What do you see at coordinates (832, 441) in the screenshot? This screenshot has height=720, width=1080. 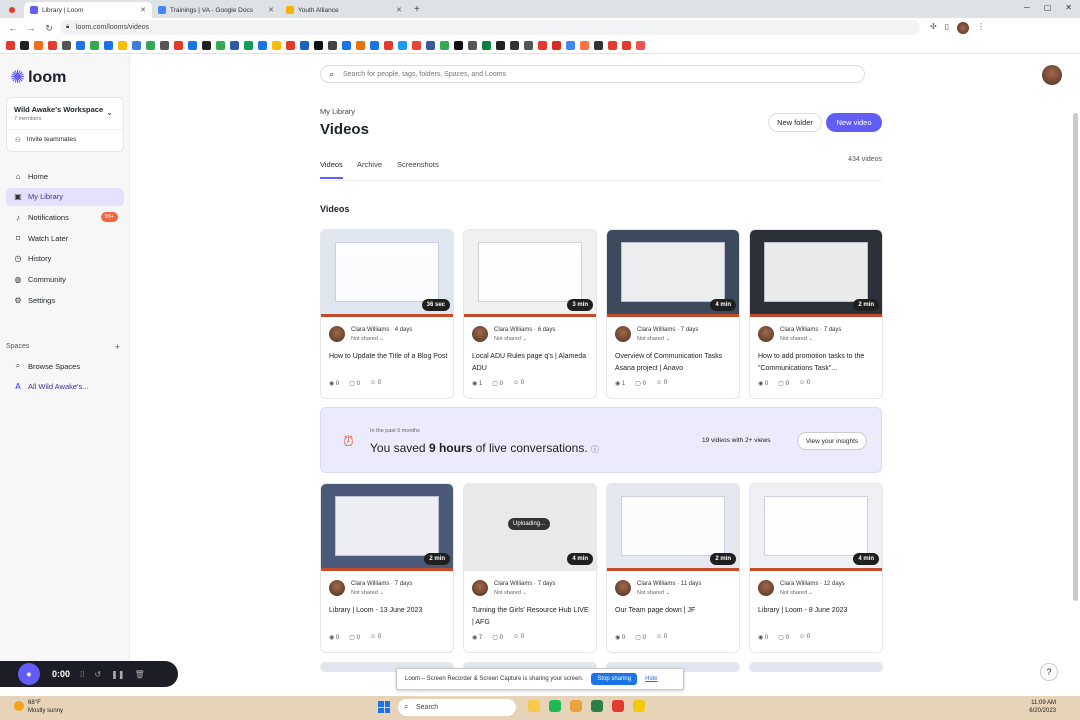 I see `view-insights-button: View your insights` at bounding box center [832, 441].